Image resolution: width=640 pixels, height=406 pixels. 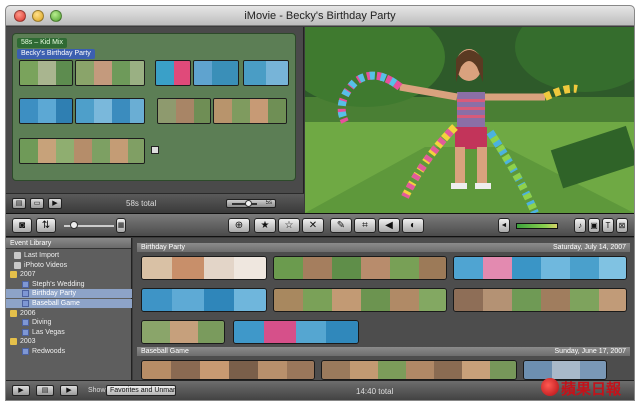 I want to click on watermark-text: 蘋果日報, so click(x=591, y=389).